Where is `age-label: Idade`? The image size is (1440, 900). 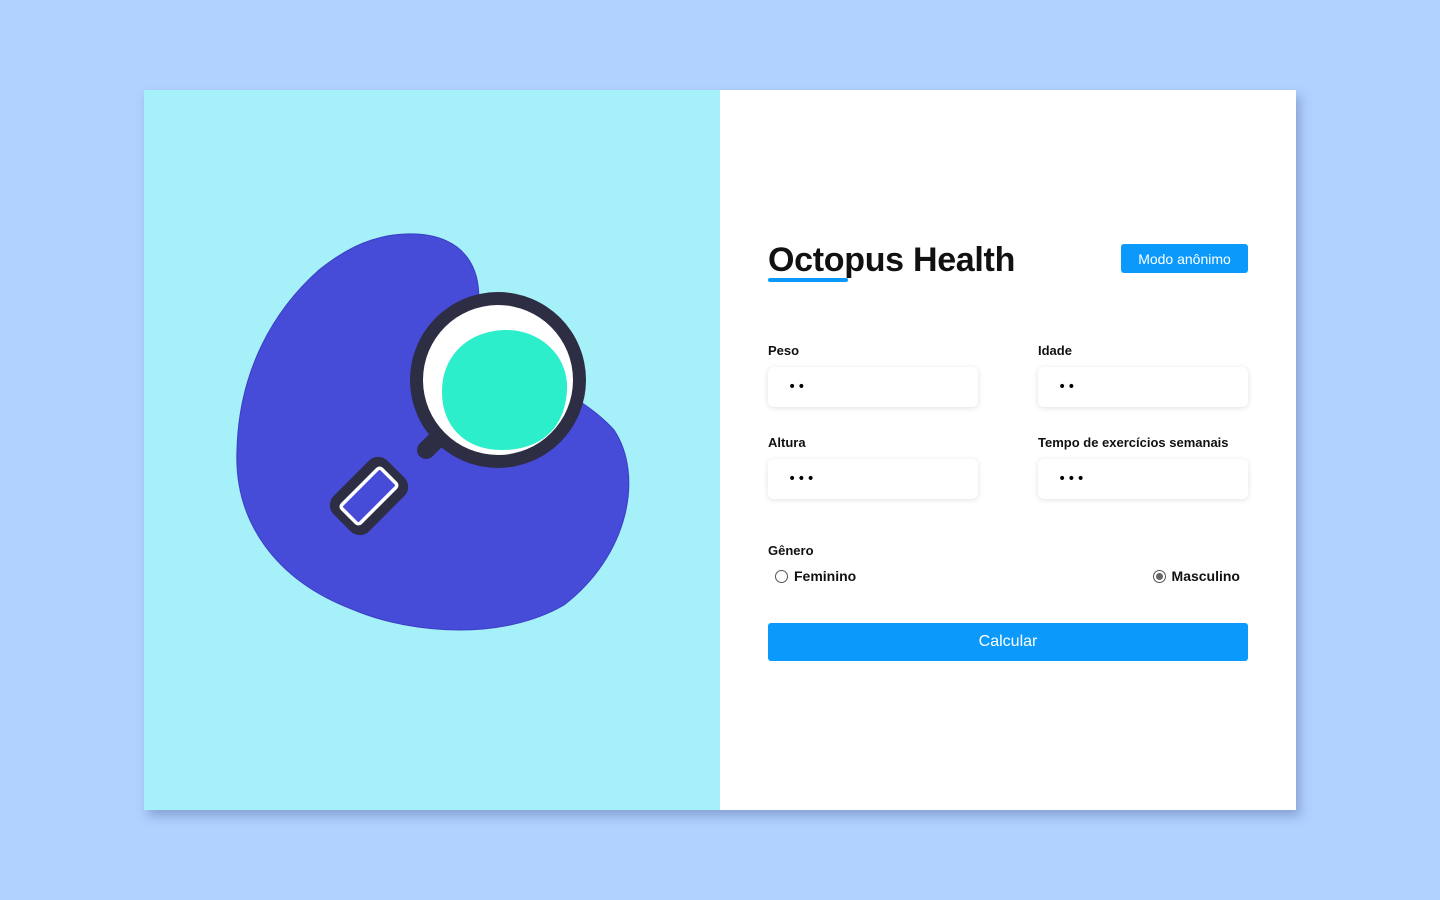
age-label: Idade is located at coordinates (1055, 350).